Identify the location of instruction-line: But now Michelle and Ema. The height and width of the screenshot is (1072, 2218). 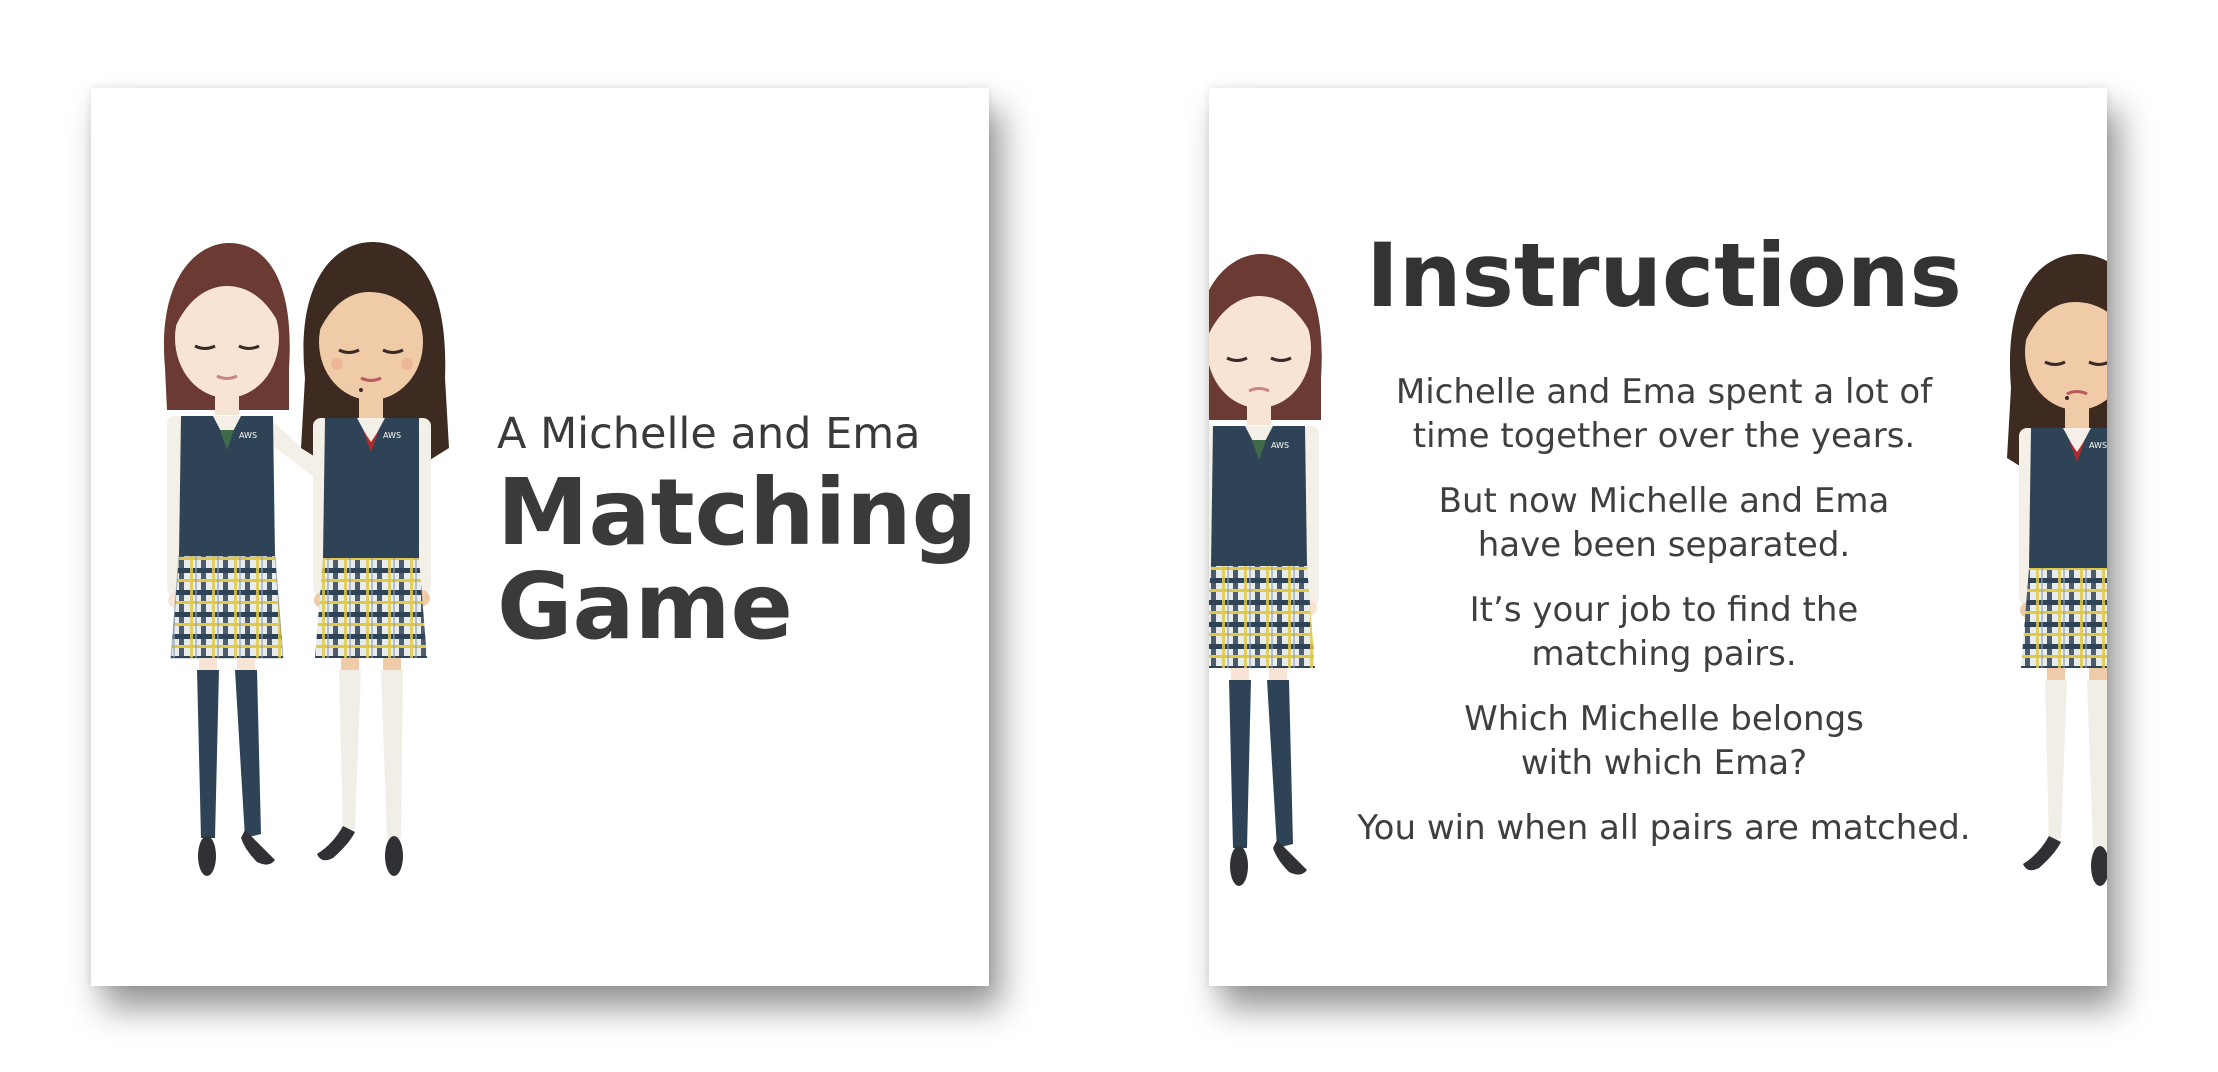
(1664, 501).